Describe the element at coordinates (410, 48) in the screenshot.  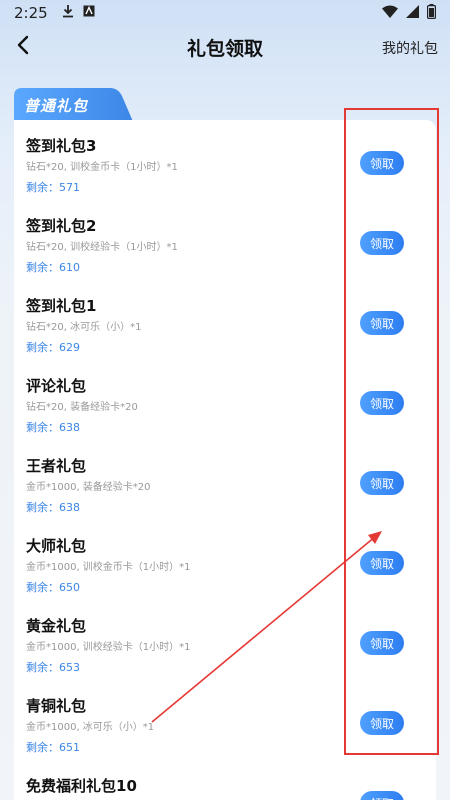
I see `my-gifts-link: 我的礼包` at that location.